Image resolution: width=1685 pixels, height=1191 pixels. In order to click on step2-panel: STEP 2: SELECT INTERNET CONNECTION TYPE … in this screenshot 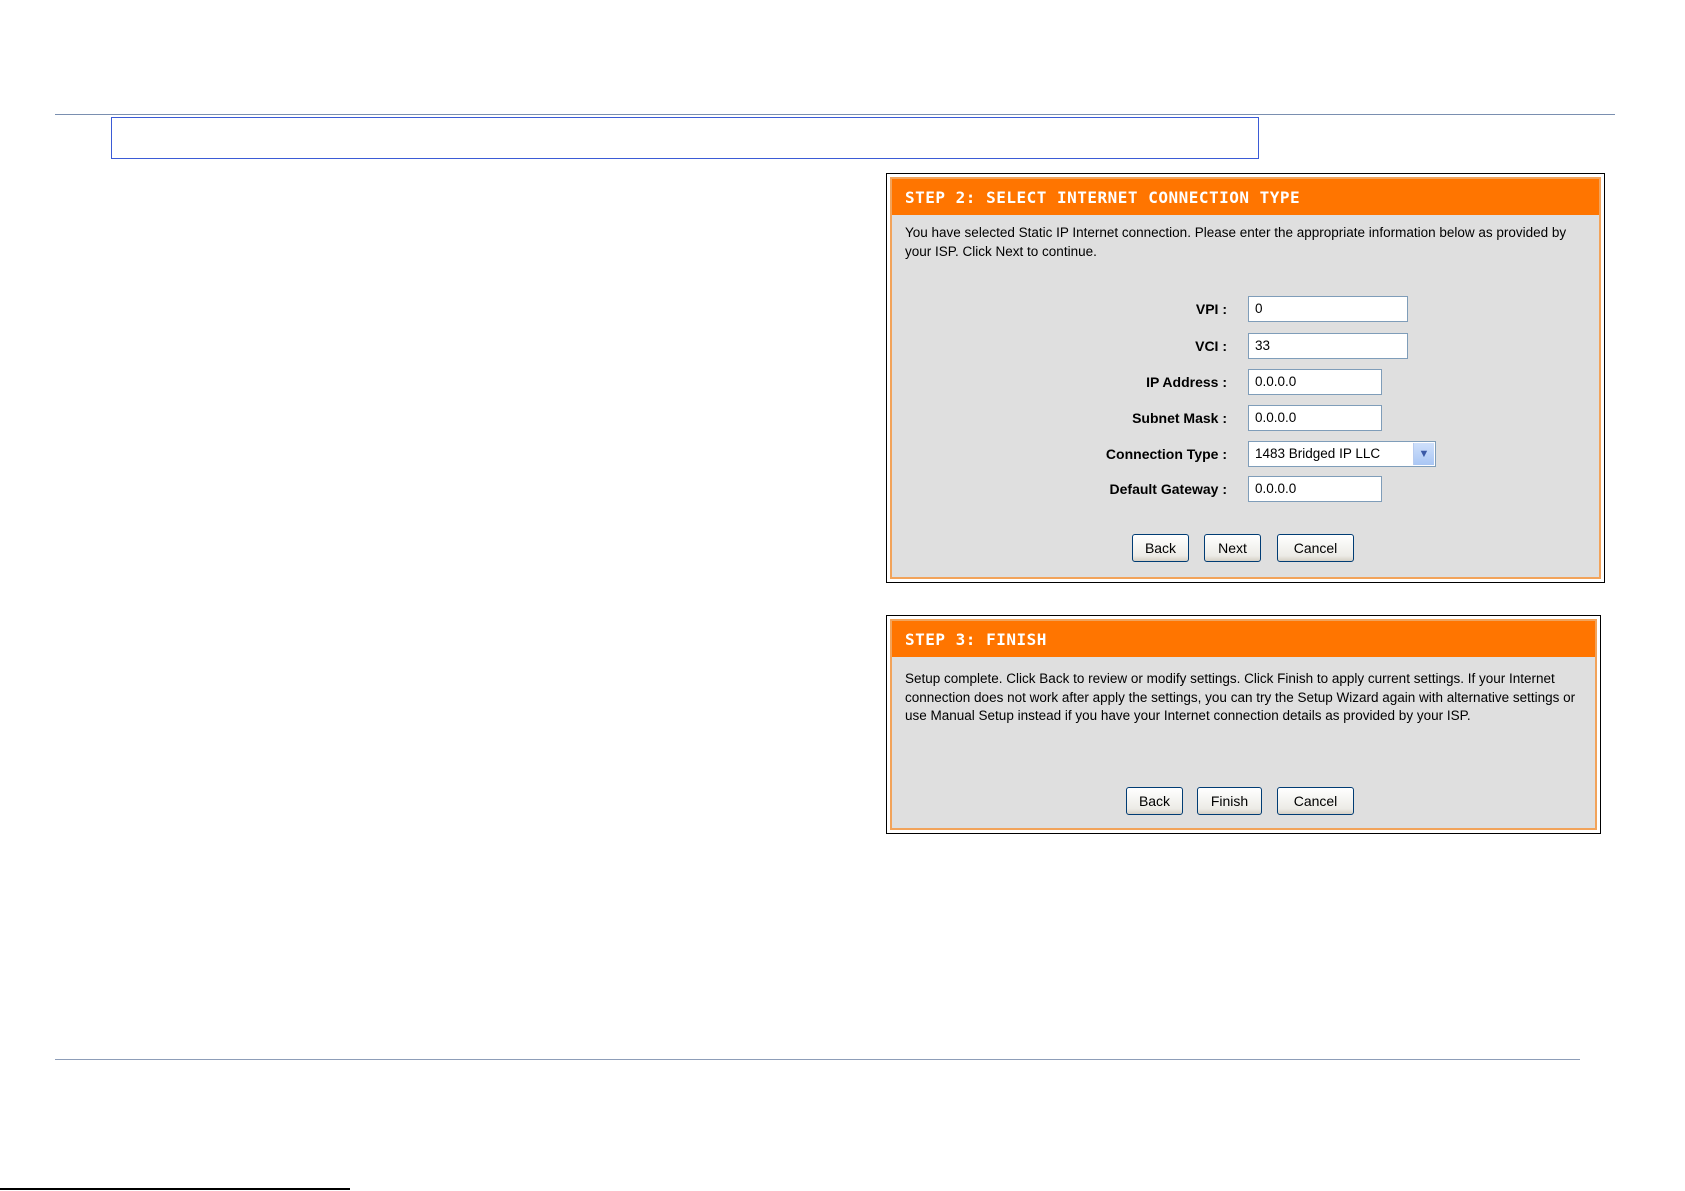, I will do `click(1245, 378)`.